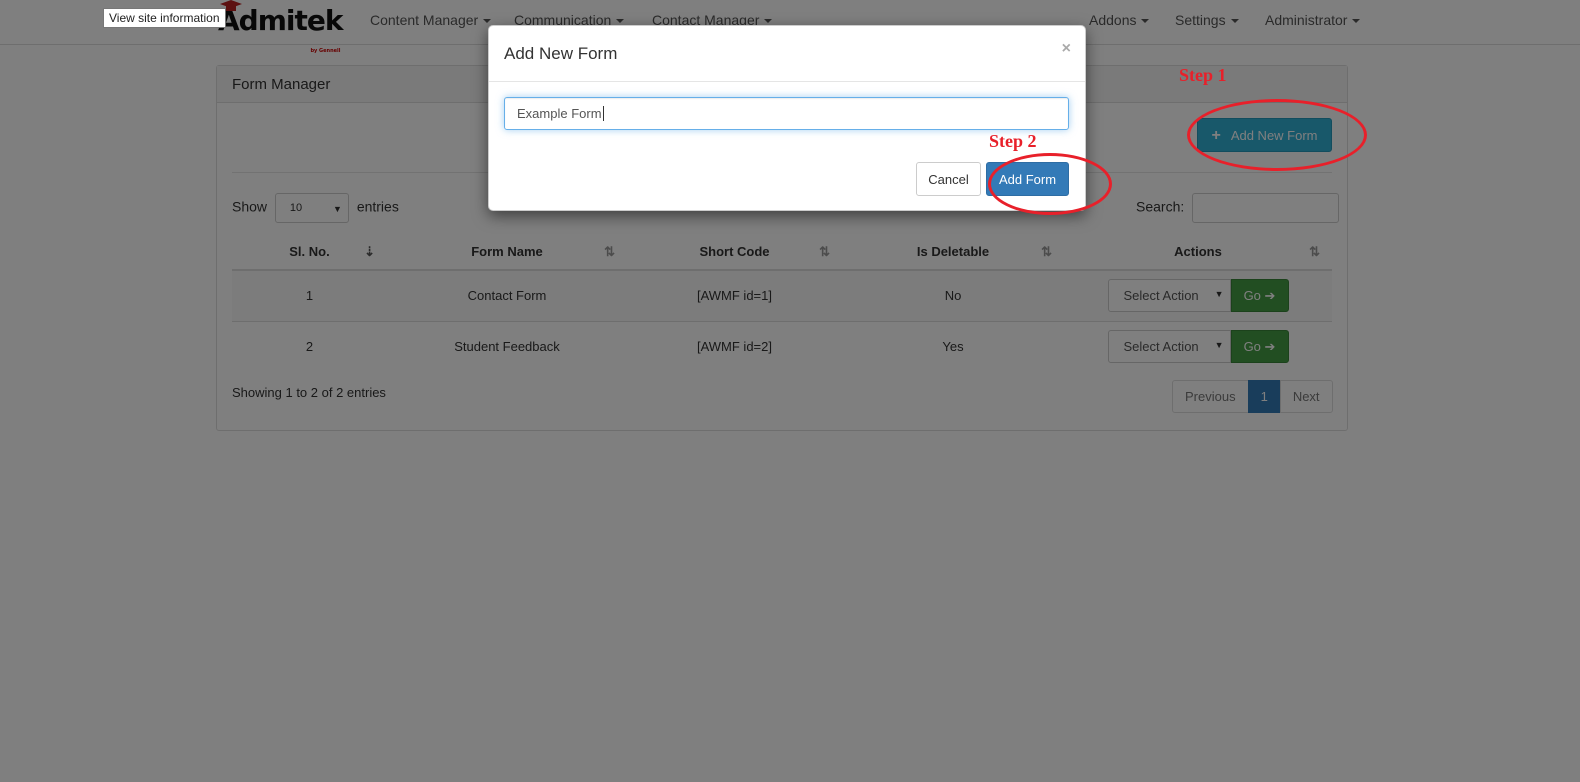  What do you see at coordinates (786, 113) in the screenshot?
I see `form-name-input: Example Form` at bounding box center [786, 113].